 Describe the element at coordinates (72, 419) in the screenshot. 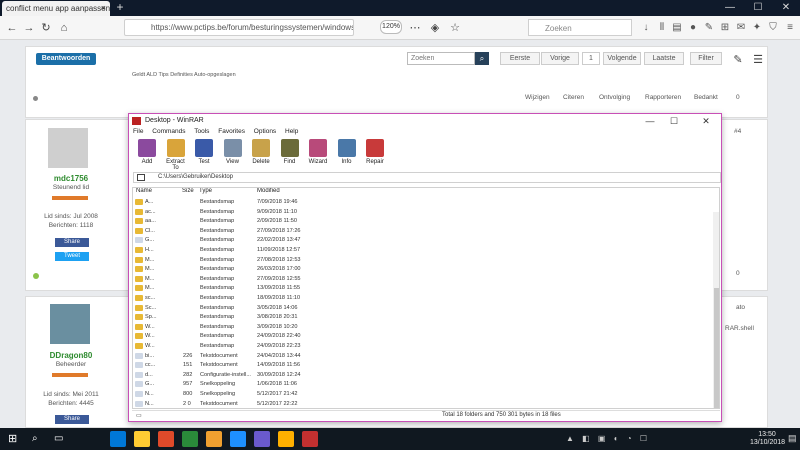

I see `facebook-share-button-2: Share` at that location.